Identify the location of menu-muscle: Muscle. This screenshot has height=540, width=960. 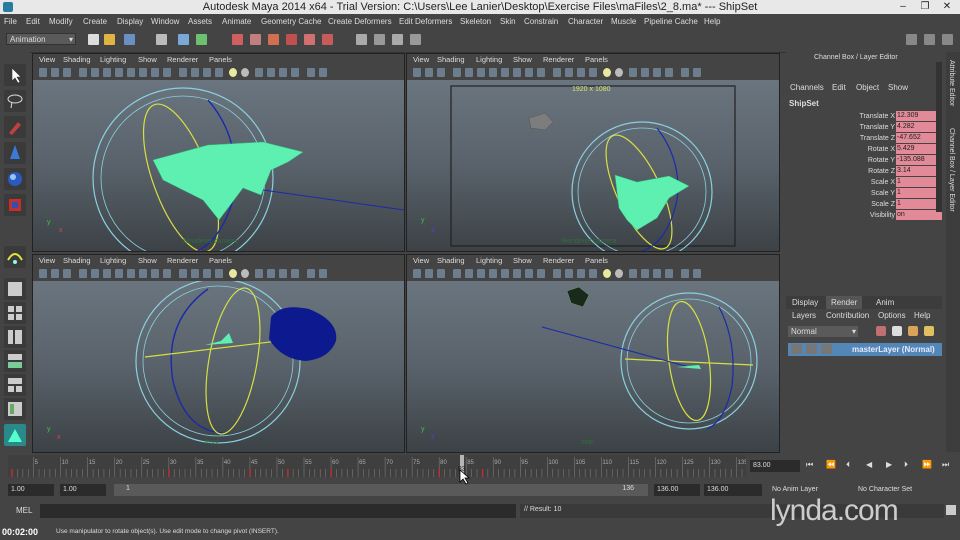
(623, 22).